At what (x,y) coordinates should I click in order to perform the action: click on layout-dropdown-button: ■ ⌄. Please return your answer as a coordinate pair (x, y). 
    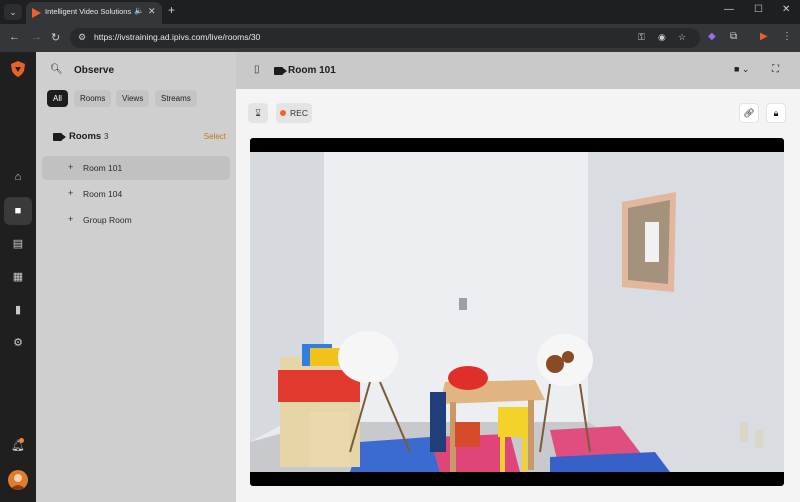
    Looking at the image, I should click on (741, 69).